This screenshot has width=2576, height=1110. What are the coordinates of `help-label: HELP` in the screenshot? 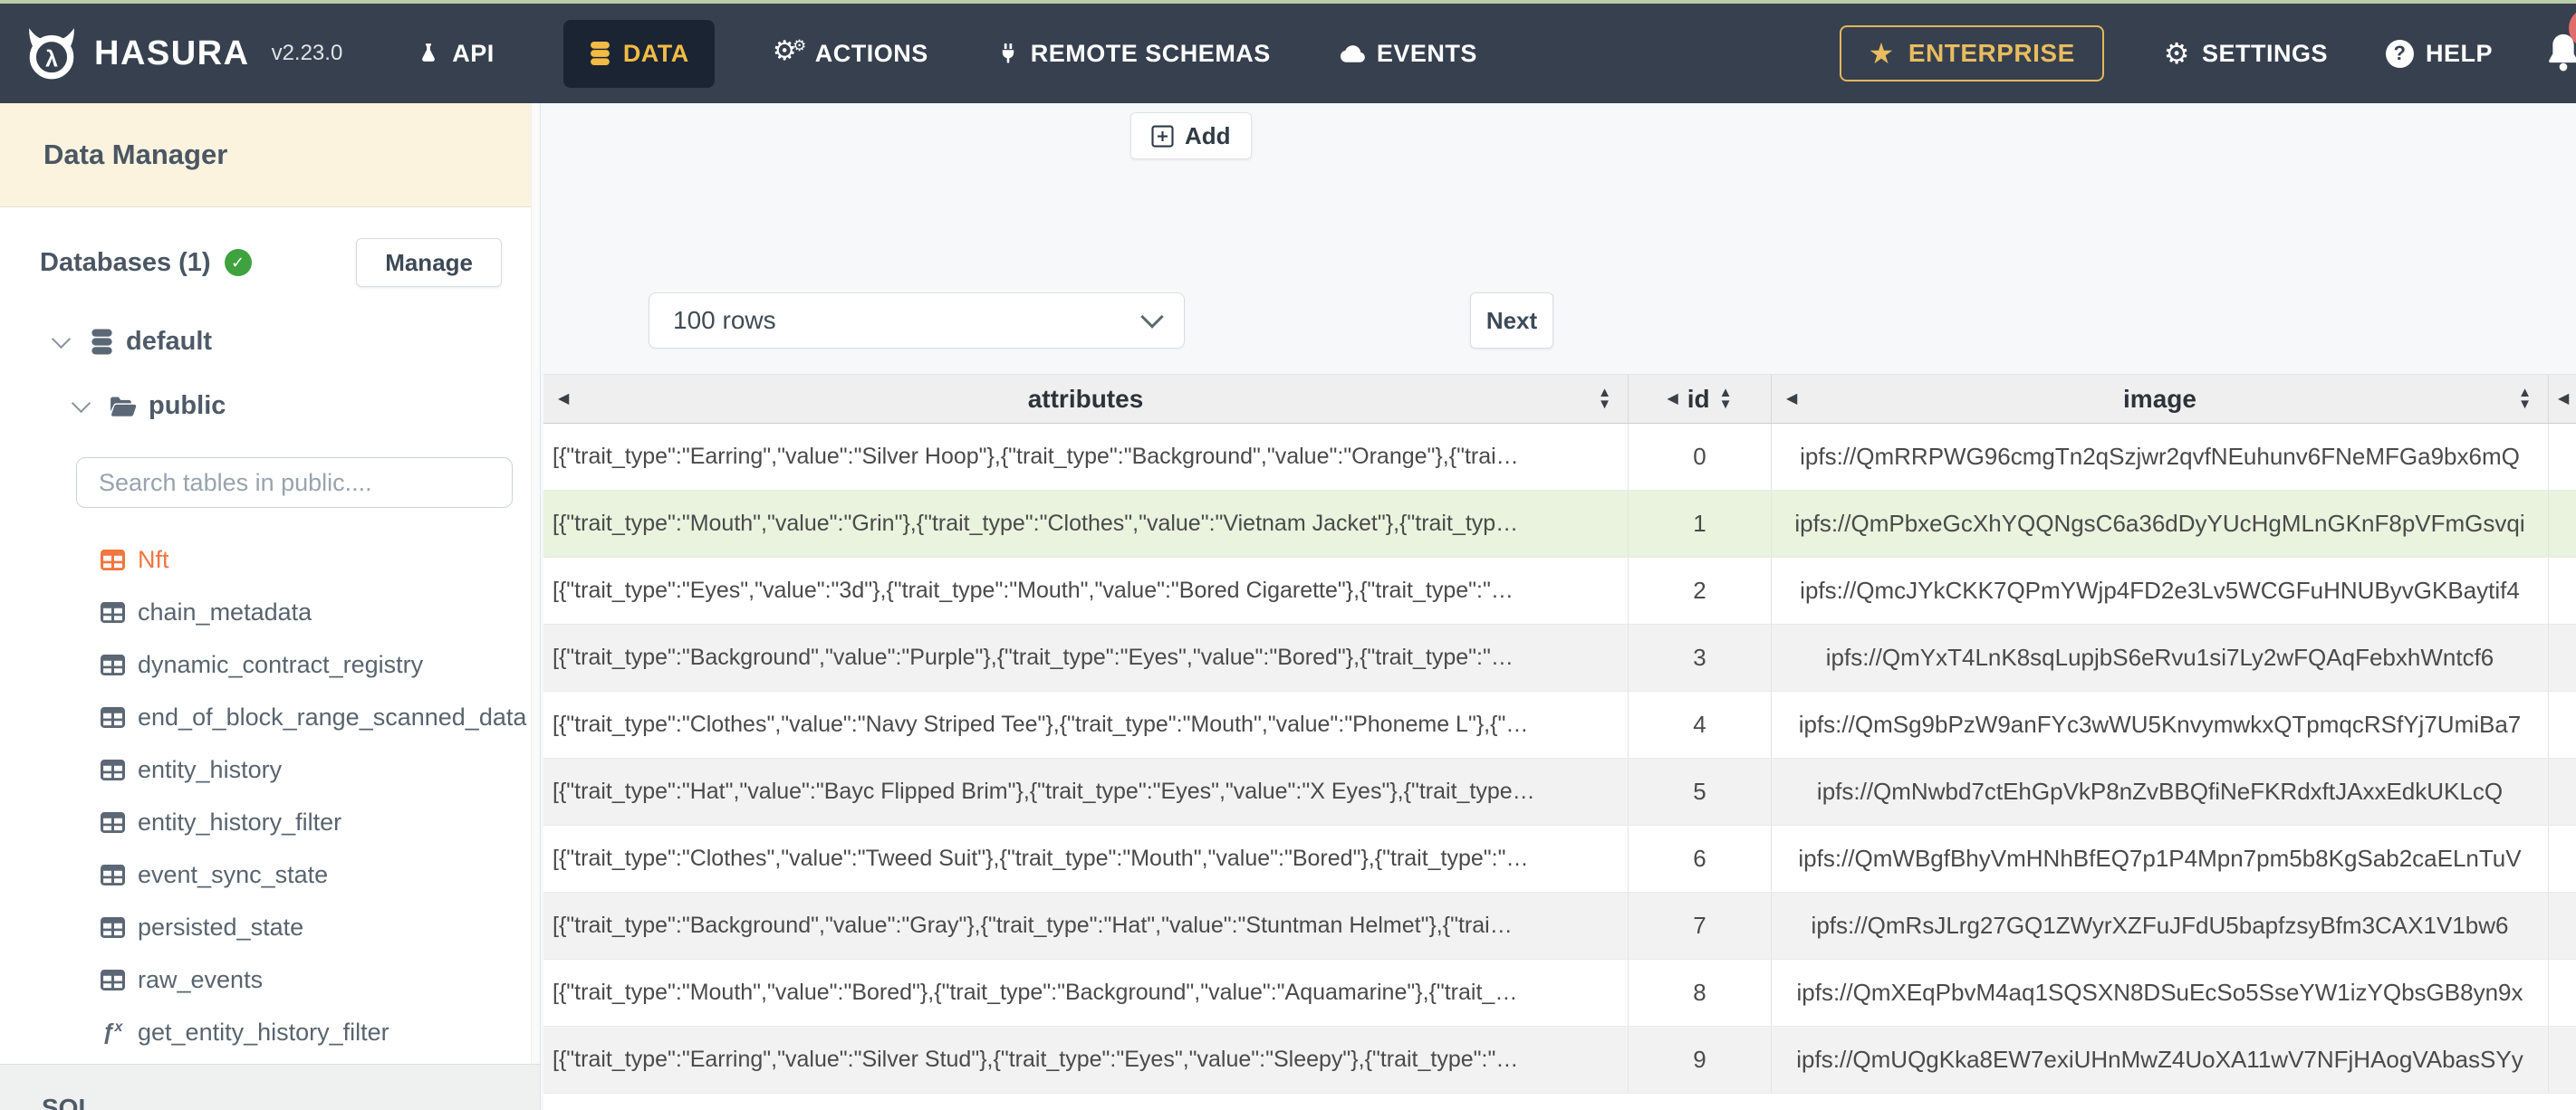 It's located at (2459, 53).